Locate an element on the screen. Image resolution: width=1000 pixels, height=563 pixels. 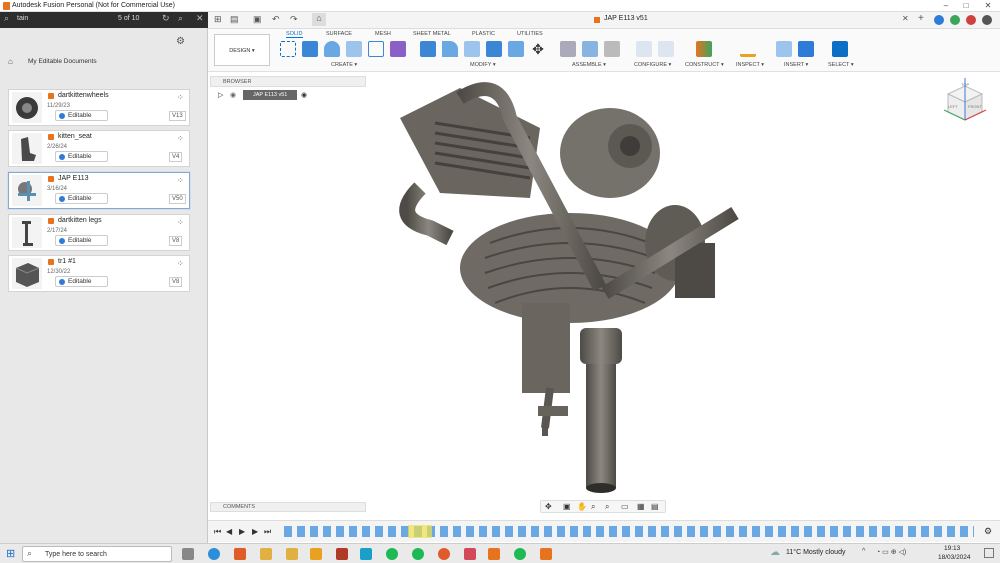
group-insert: INSERT ▾ is located at coordinates (796, 65).